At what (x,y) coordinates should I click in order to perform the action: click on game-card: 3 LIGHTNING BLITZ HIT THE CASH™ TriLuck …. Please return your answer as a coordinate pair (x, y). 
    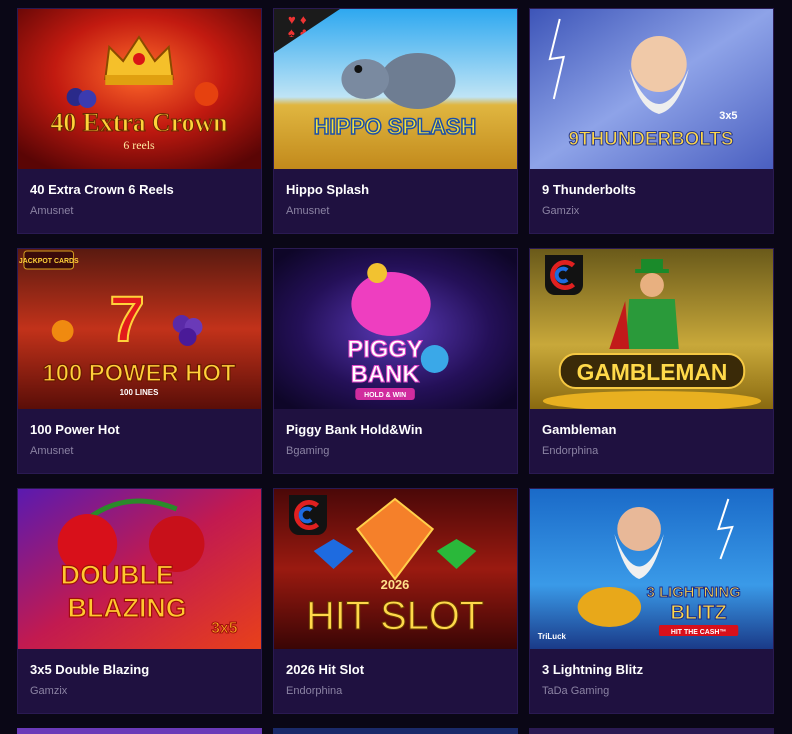
    Looking at the image, I should click on (651, 601).